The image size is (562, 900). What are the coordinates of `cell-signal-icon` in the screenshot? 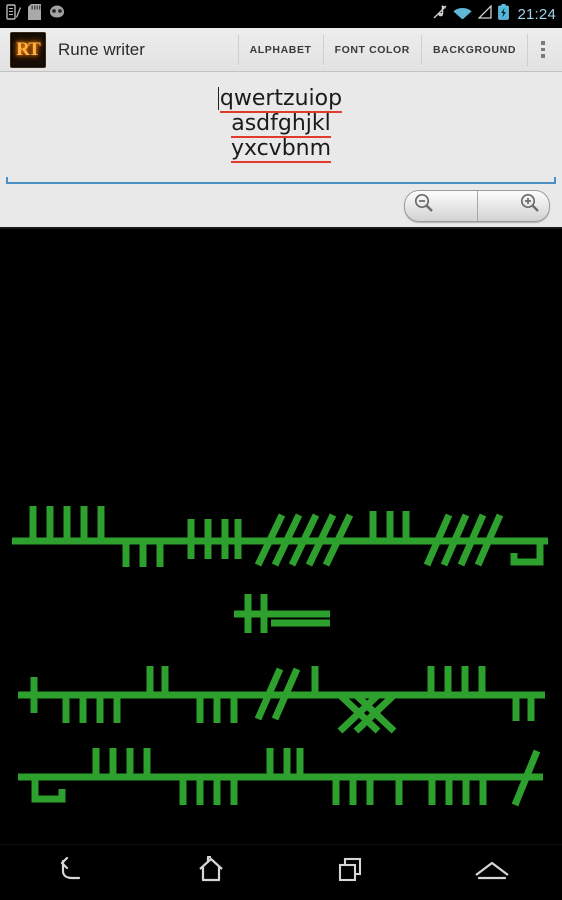 It's located at (485, 13).